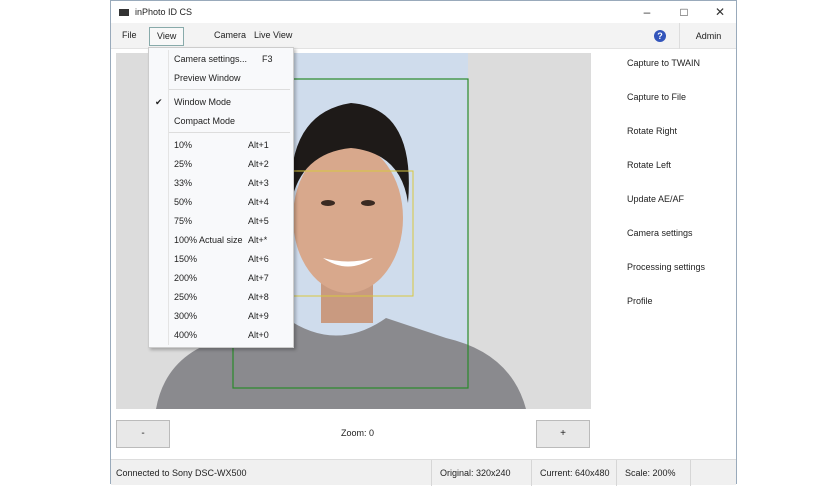 This screenshot has height=486, width=836. What do you see at coordinates (668, 206) in the screenshot?
I see `update-ae-af-button: Update AE/AF` at bounding box center [668, 206].